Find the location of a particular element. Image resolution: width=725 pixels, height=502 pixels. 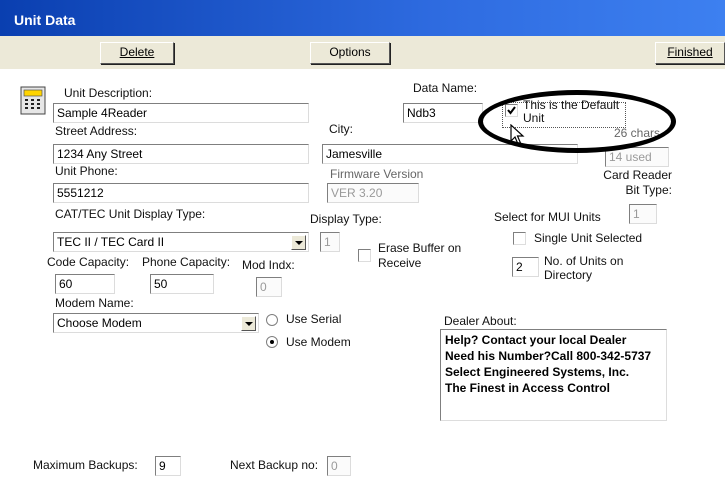

unit-description-label: Unit Description: is located at coordinates (108, 93).